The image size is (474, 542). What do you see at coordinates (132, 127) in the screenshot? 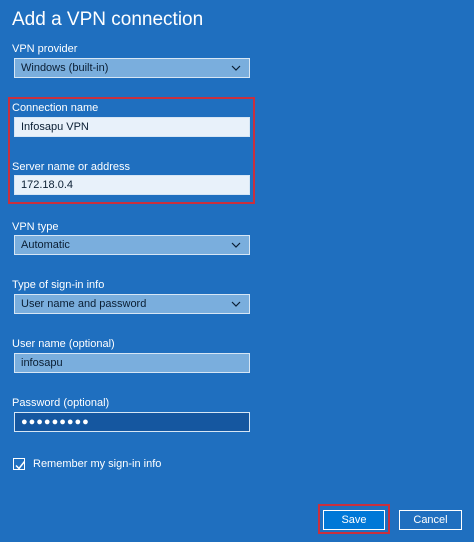
I see `connection-name-input: Infosapu VPN` at bounding box center [132, 127].